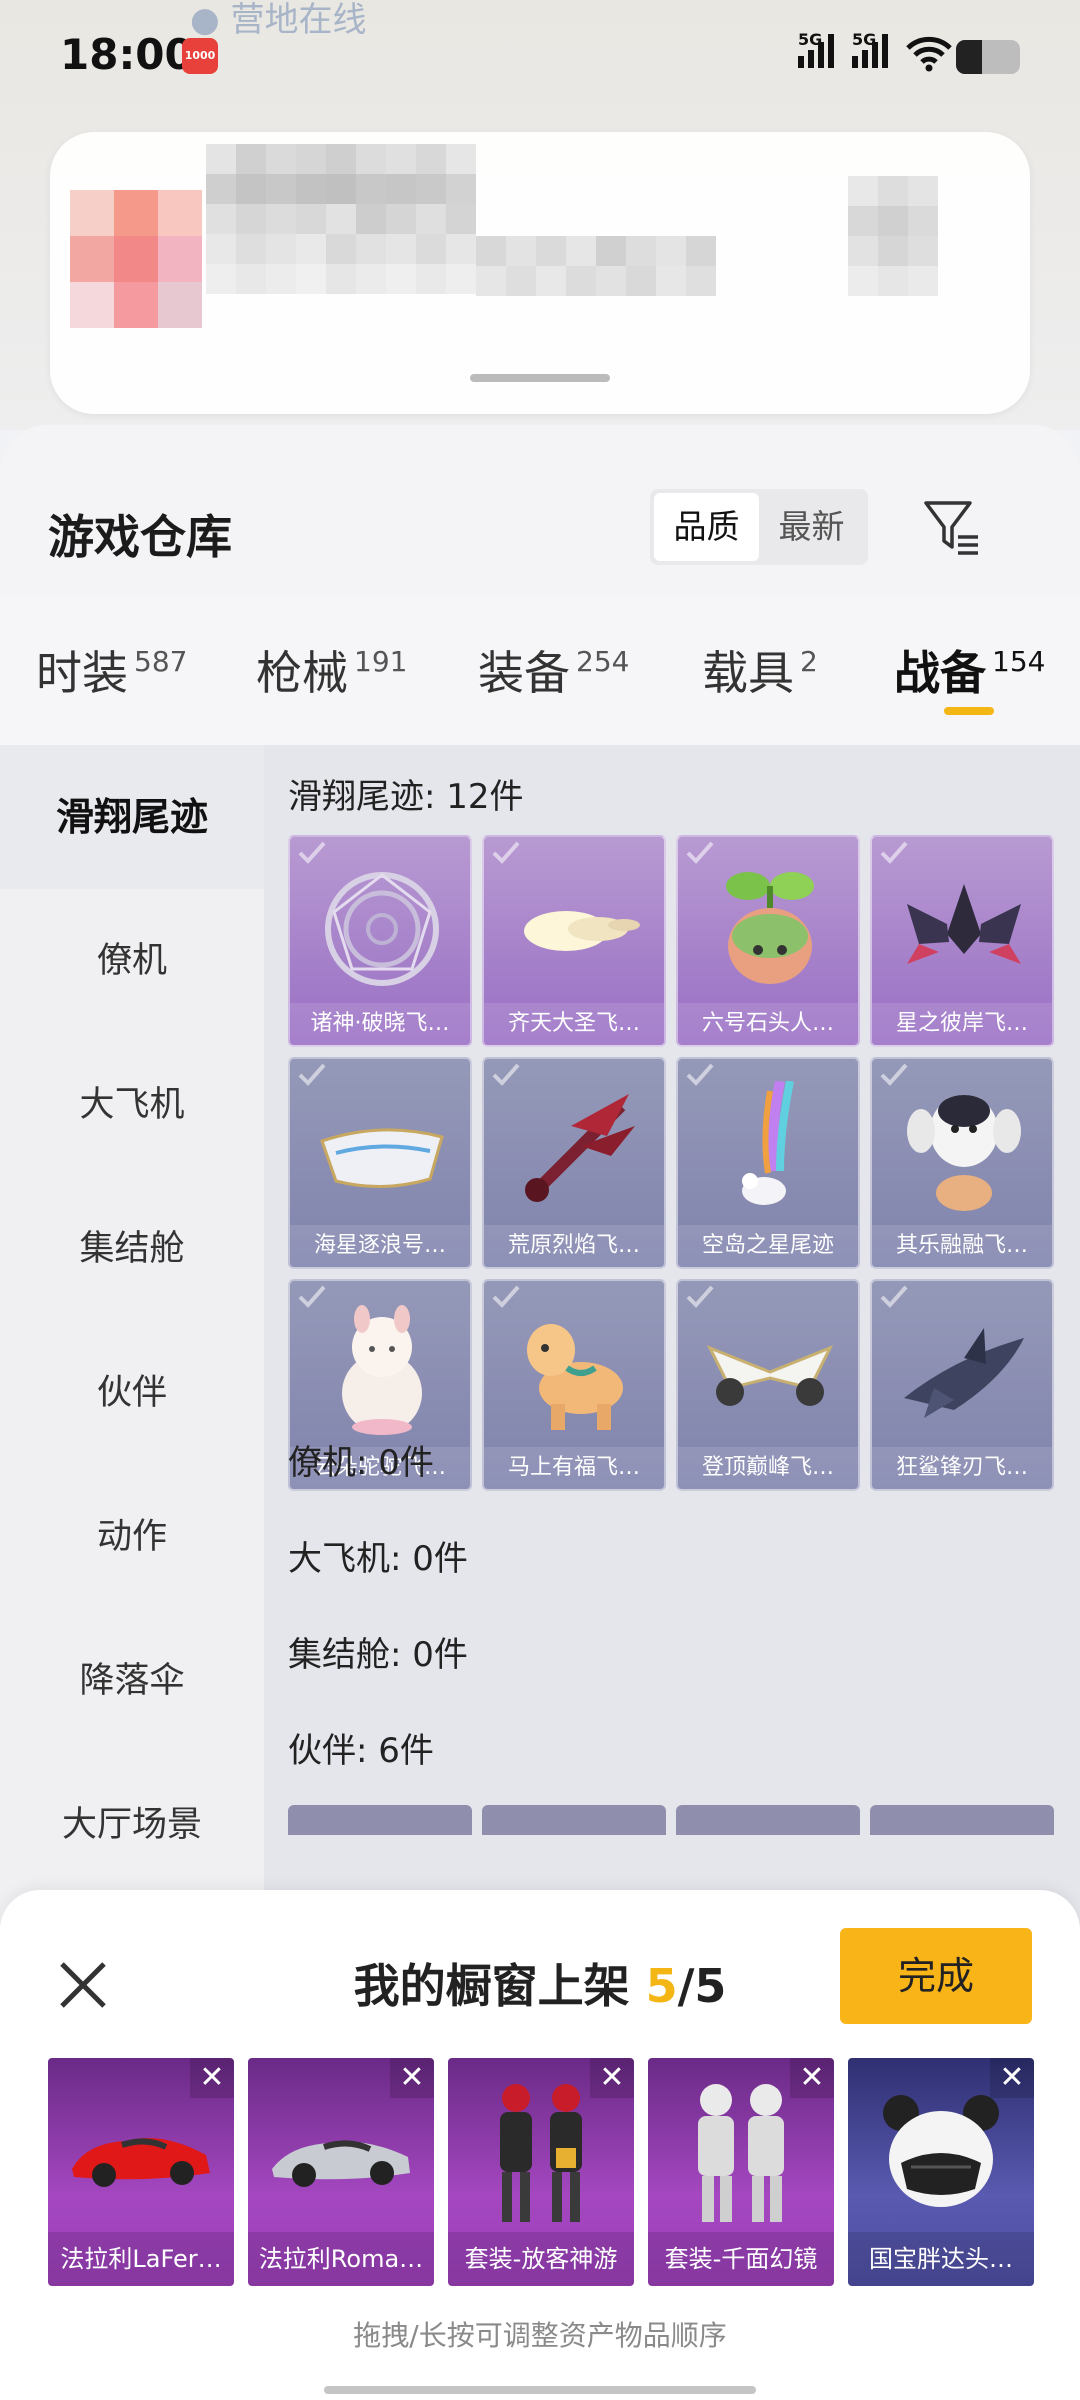  Describe the element at coordinates (540, 2335) in the screenshot. I see `reorder-hint: 拖拽/长按可调整资产物品顺序` at that location.